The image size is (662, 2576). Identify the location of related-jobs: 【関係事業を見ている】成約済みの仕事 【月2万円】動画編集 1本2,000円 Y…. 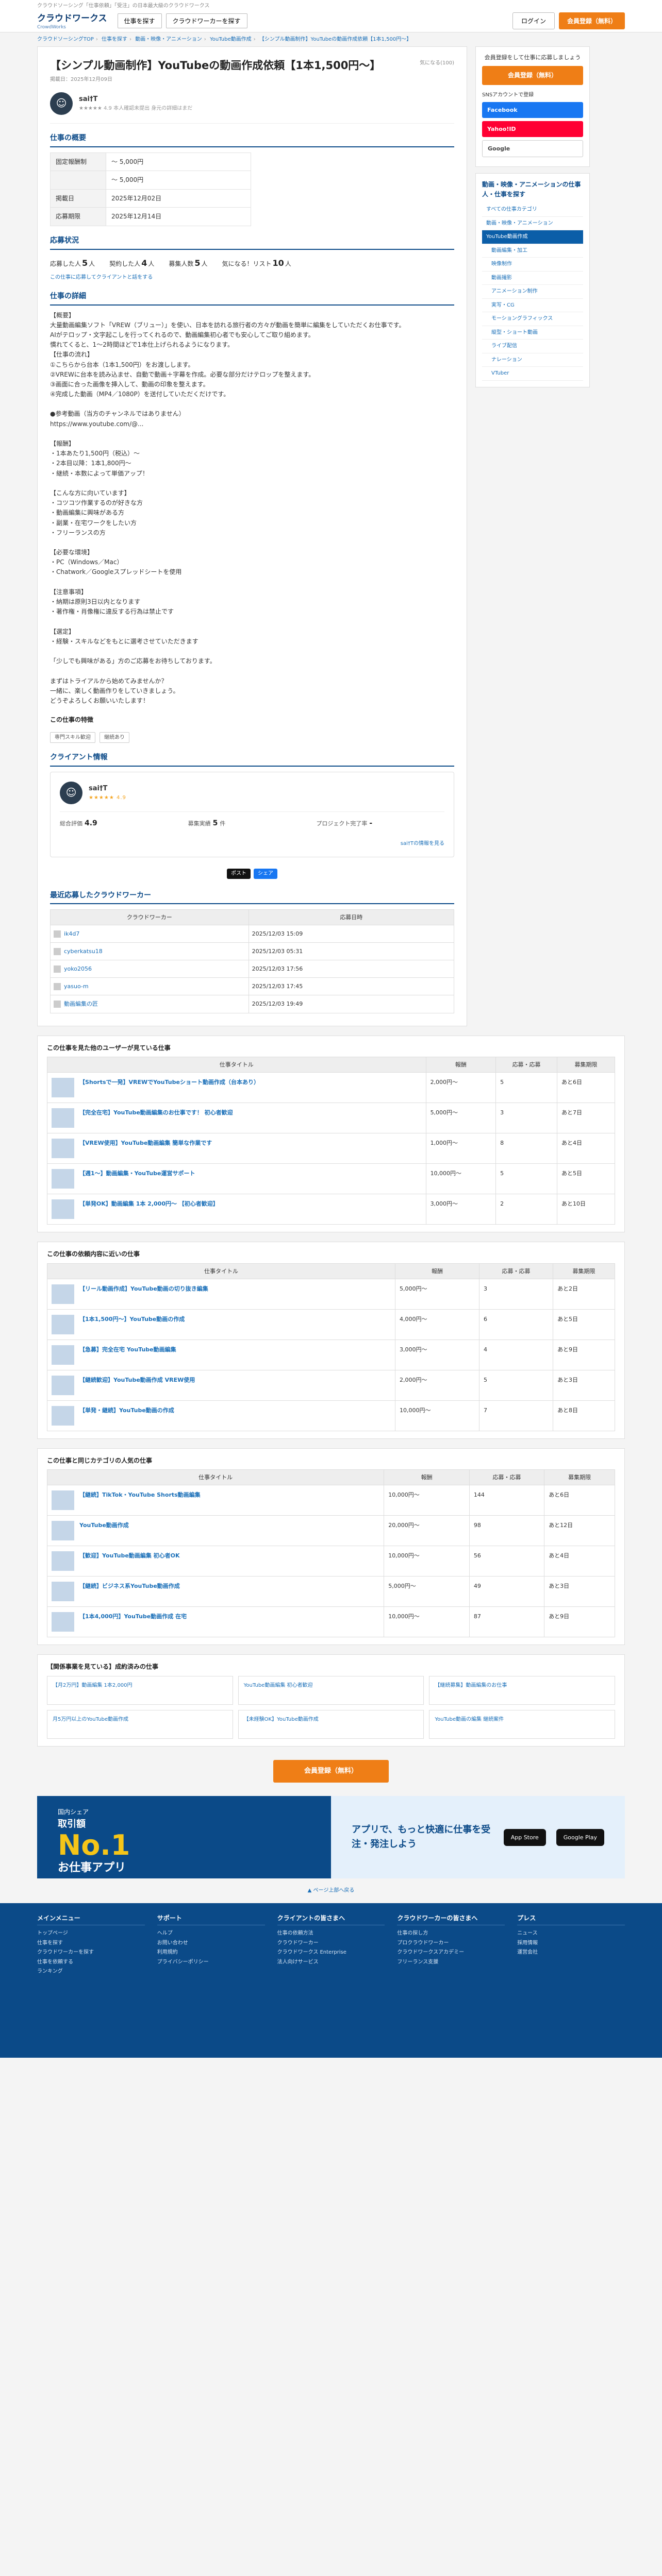
(331, 1700).